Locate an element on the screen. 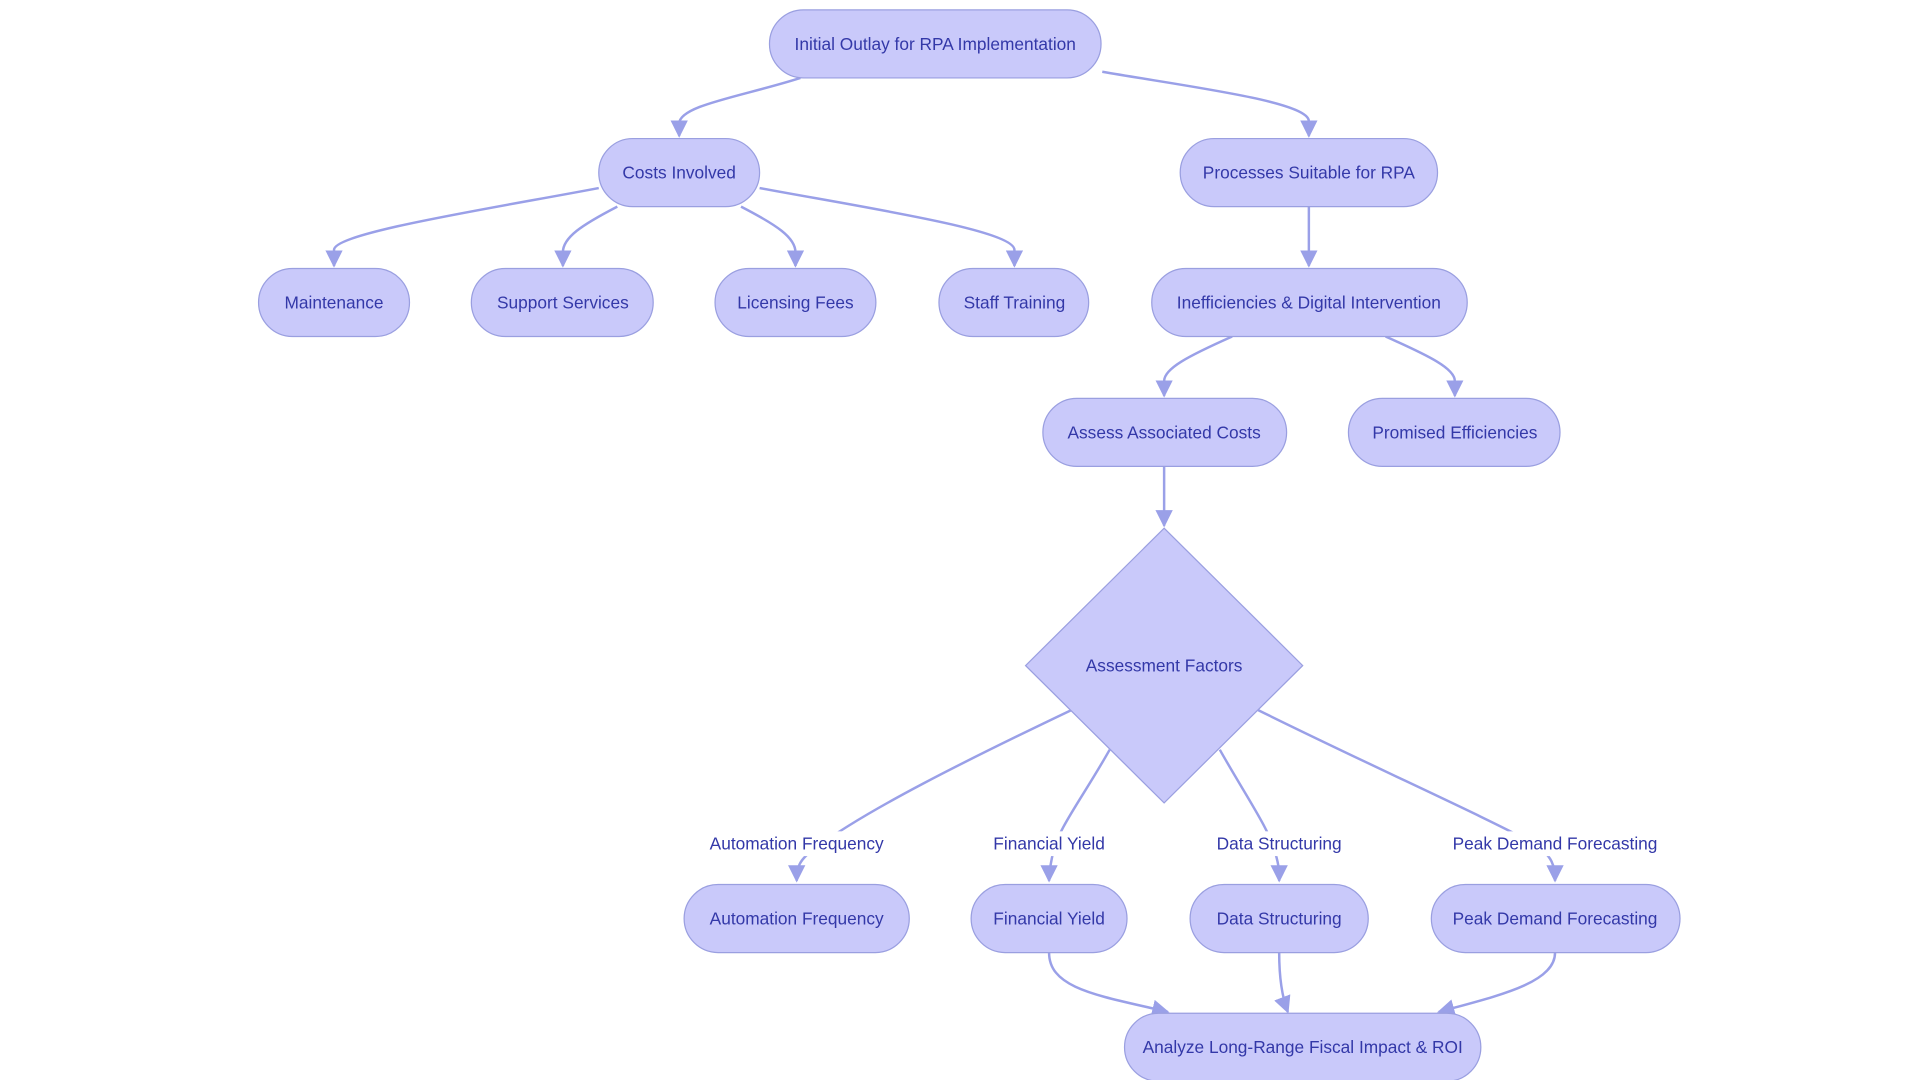 This screenshot has width=1920, height=1080. node-label: Maintenance is located at coordinates (333, 302).